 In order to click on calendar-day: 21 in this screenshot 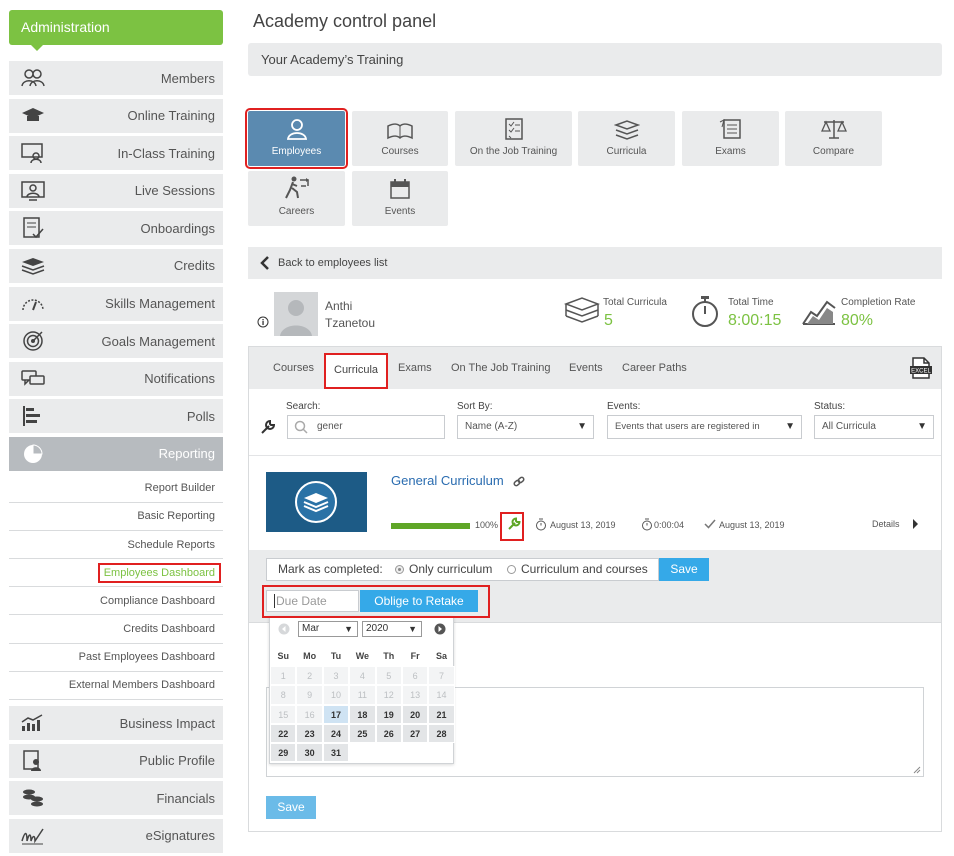, I will do `click(441, 714)`.